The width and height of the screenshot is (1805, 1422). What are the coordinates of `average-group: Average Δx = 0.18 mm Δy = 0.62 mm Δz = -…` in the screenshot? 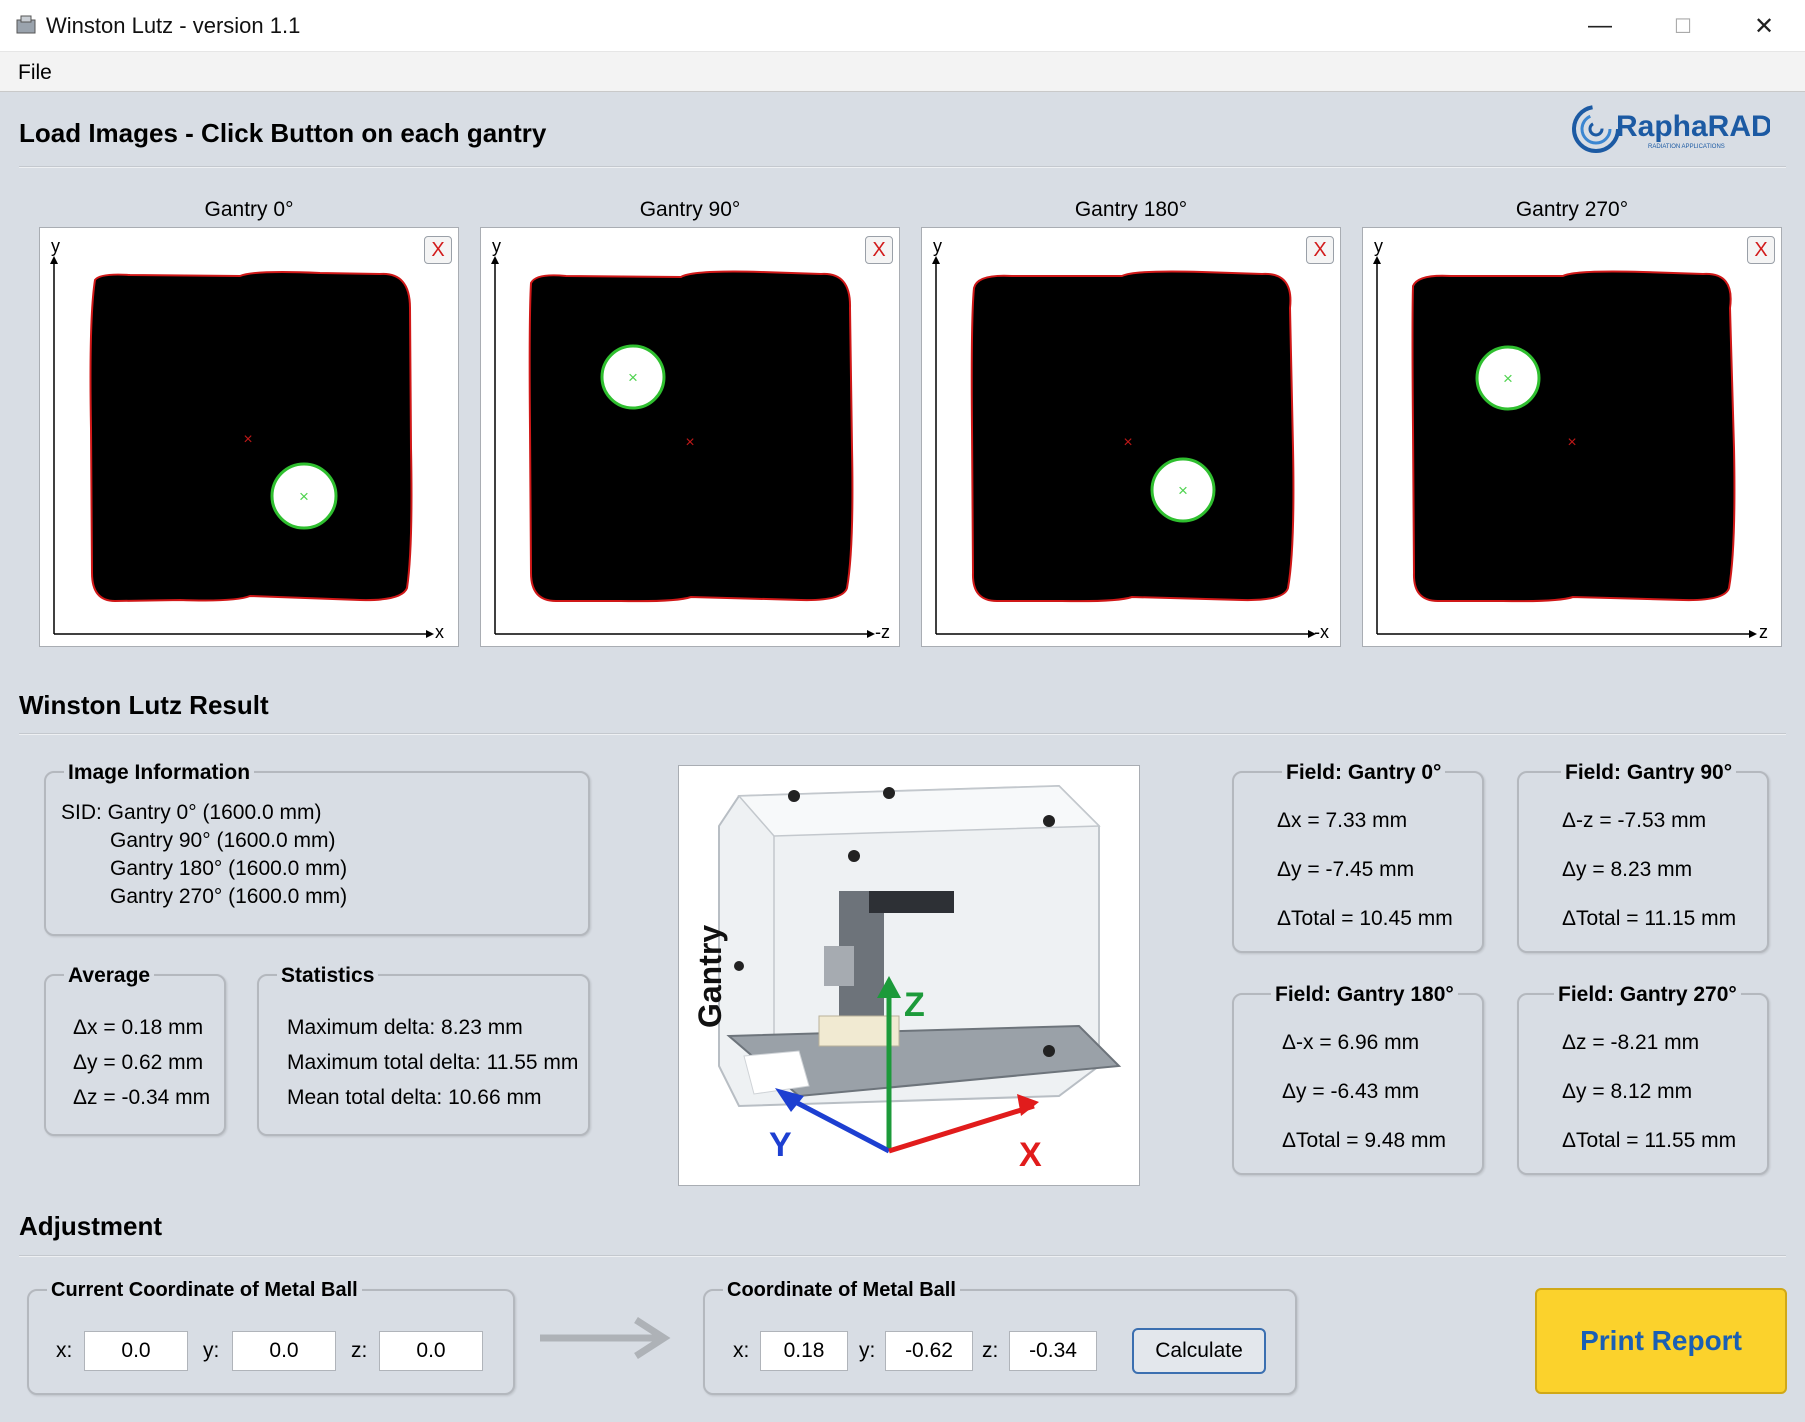 It's located at (135, 1050).